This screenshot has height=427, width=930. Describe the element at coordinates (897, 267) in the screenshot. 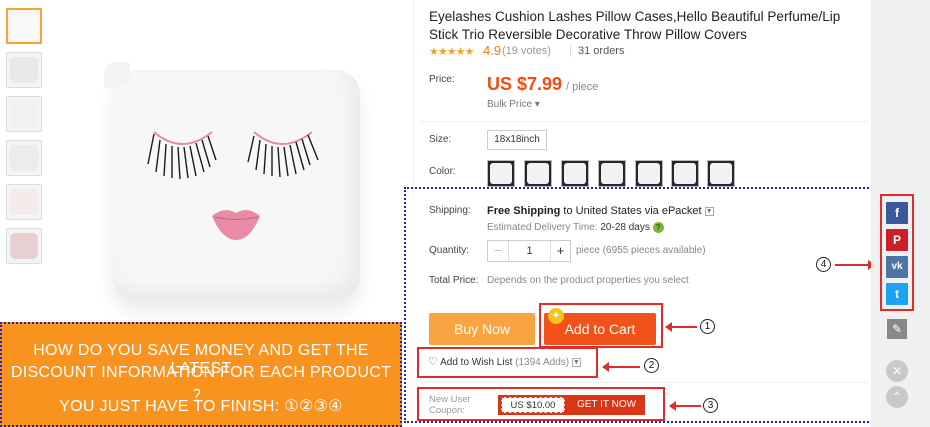

I see `vk-icon: vk` at that location.